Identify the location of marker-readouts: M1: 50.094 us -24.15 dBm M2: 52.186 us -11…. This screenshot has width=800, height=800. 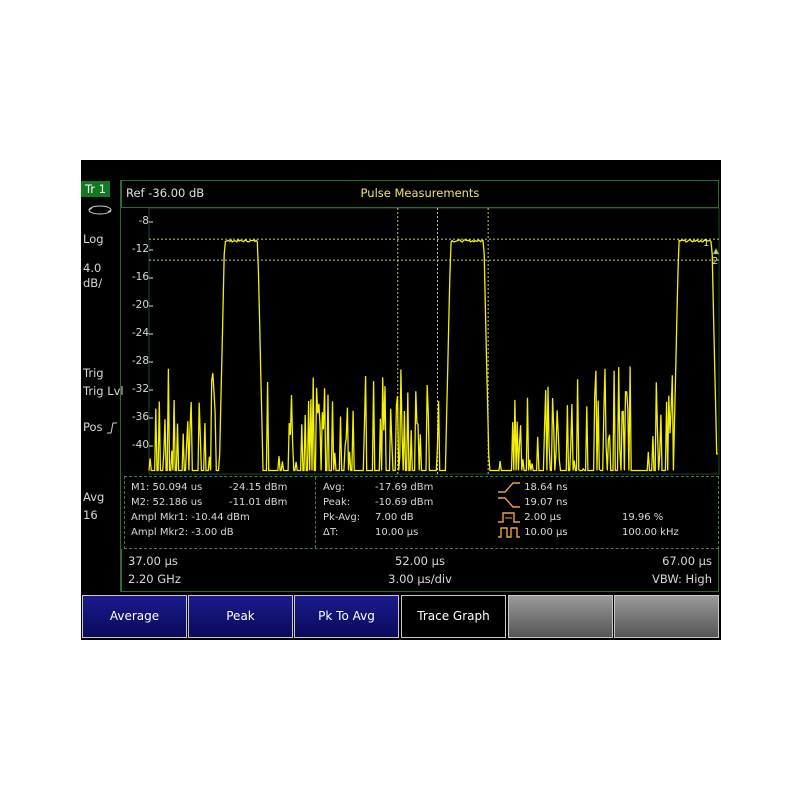
(209, 510).